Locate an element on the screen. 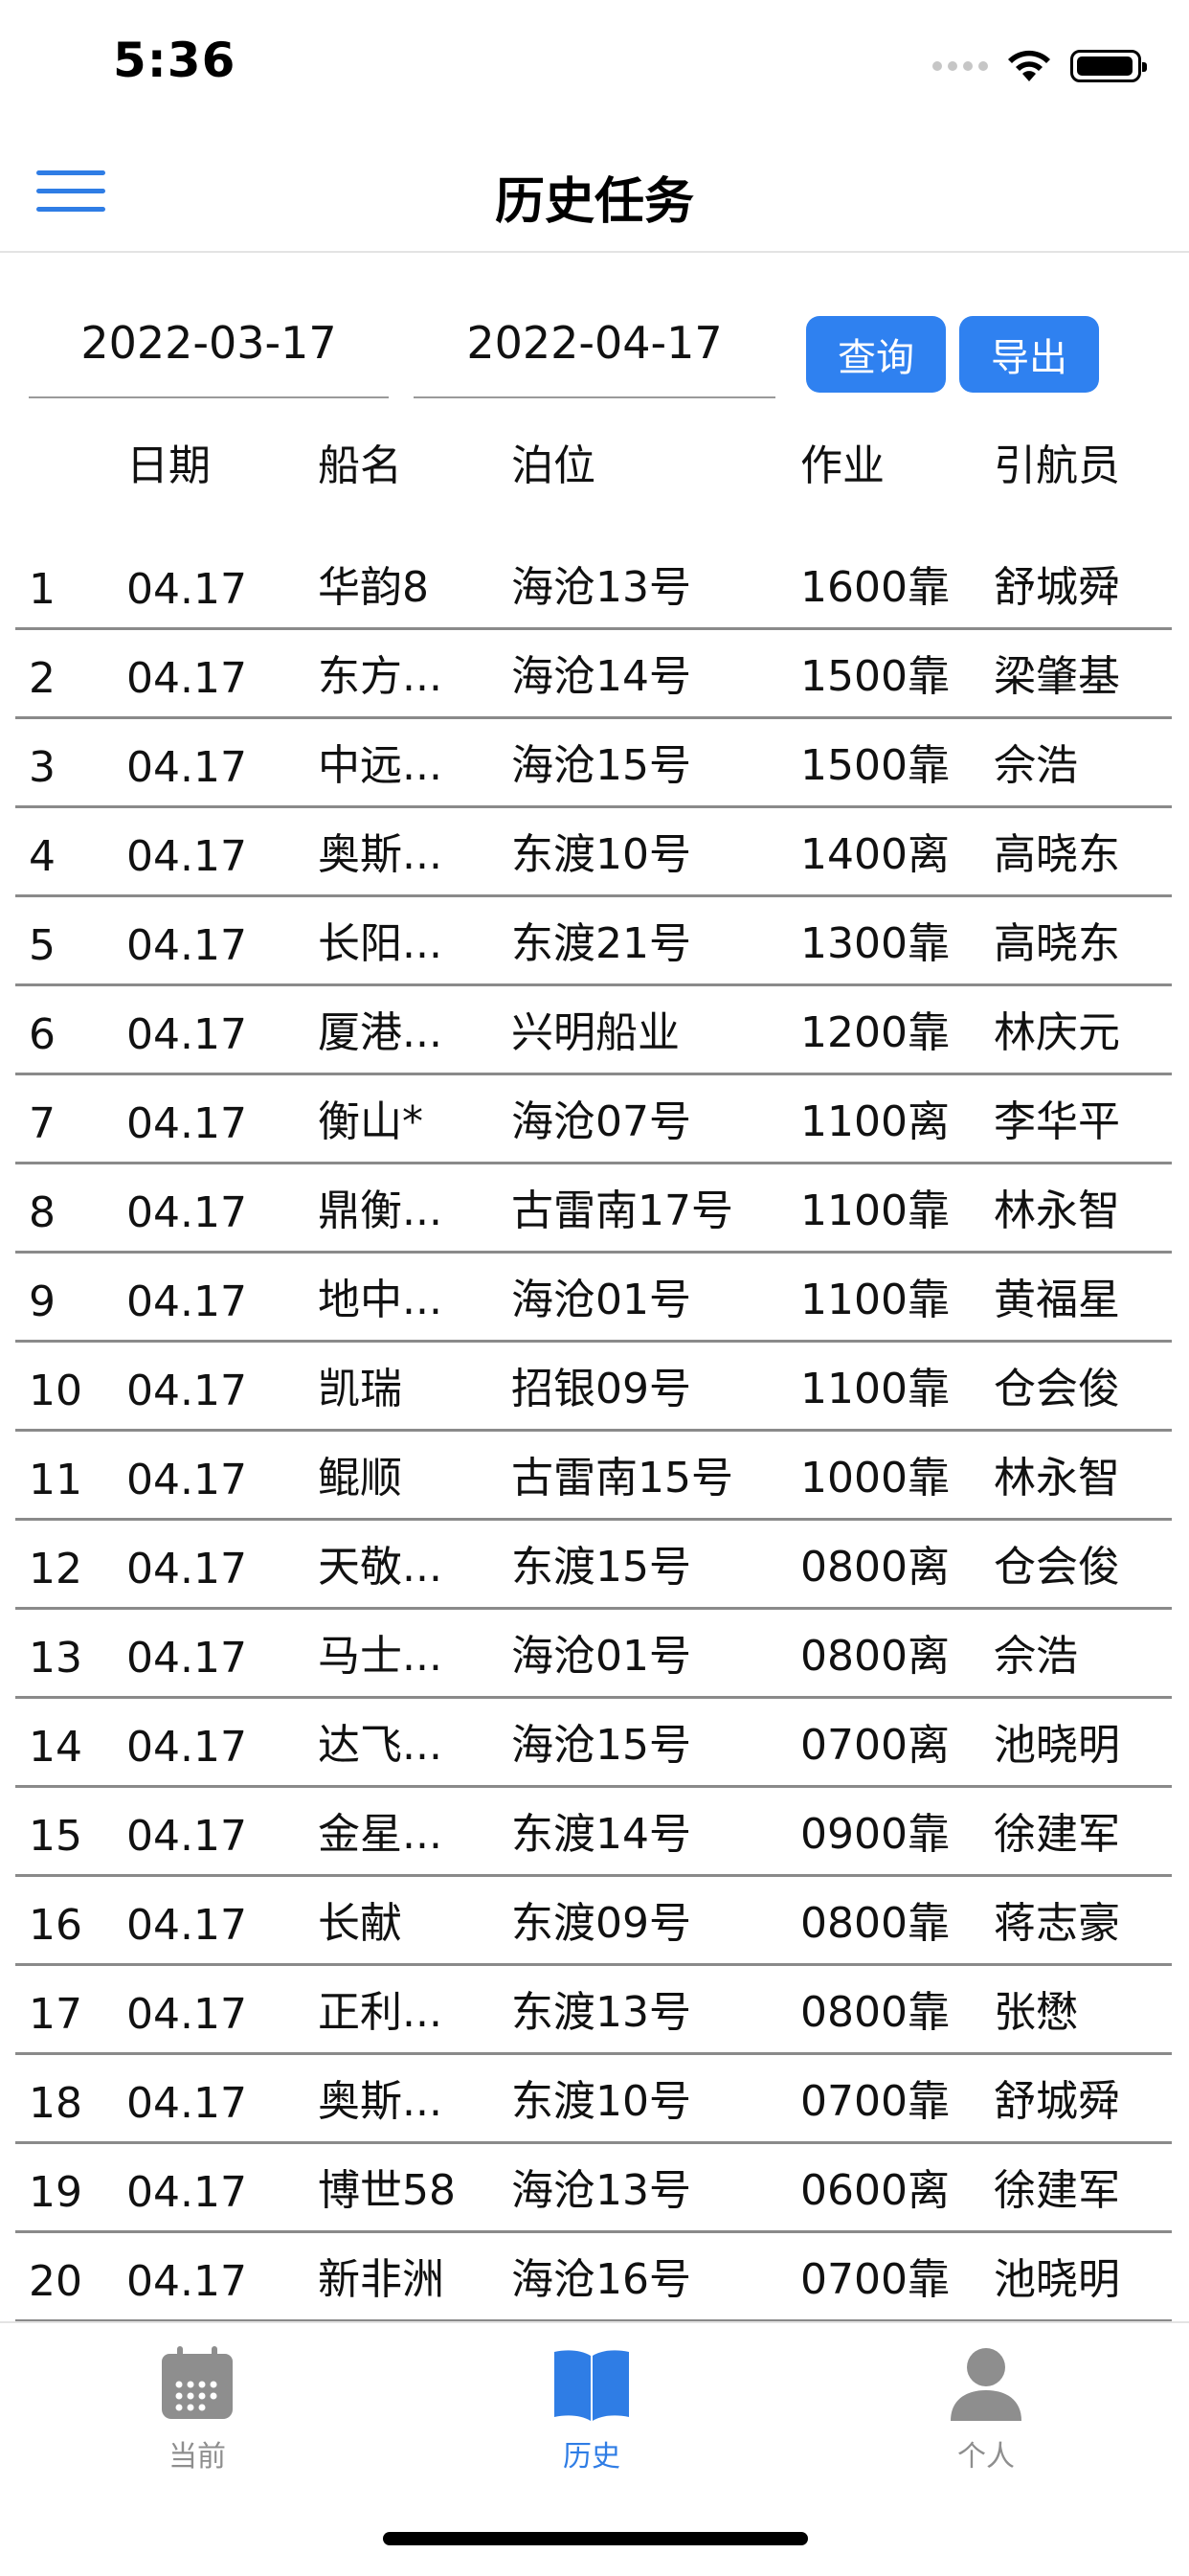 The width and height of the screenshot is (1189, 2576). table-row: 18 04.17 奥斯... 东渡10号 0700靠 舒城舜 is located at coordinates (593, 2099).